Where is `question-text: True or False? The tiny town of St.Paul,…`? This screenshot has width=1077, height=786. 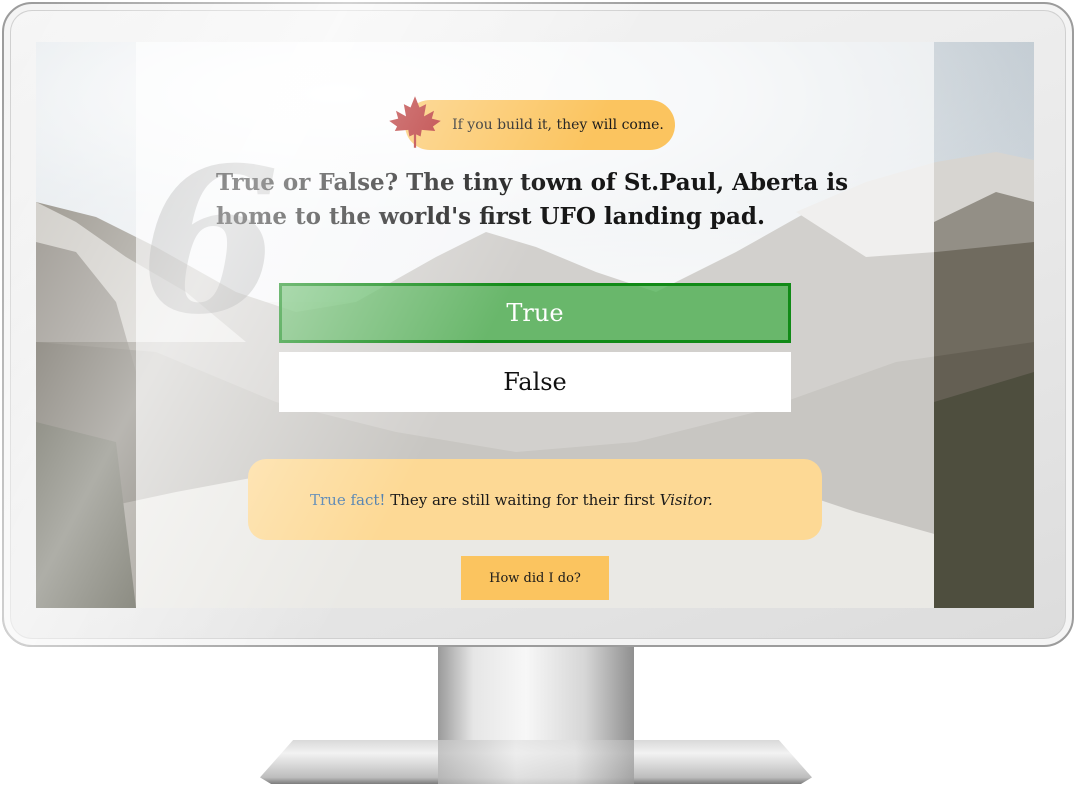 question-text: True or False? The tiny town of St.Paul,… is located at coordinates (532, 199).